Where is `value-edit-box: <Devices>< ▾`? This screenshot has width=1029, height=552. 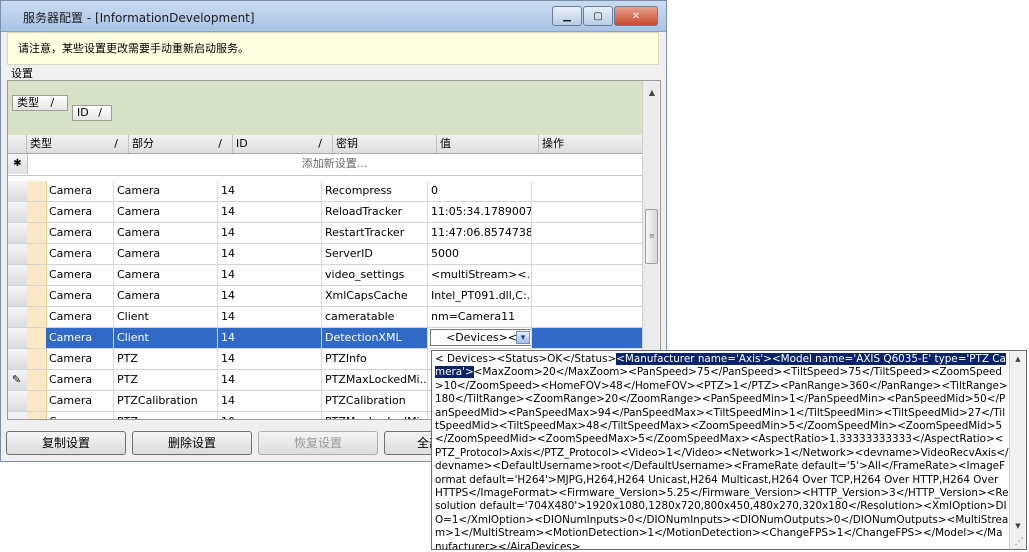
value-edit-box: <Devices>< ▾ is located at coordinates (480, 337).